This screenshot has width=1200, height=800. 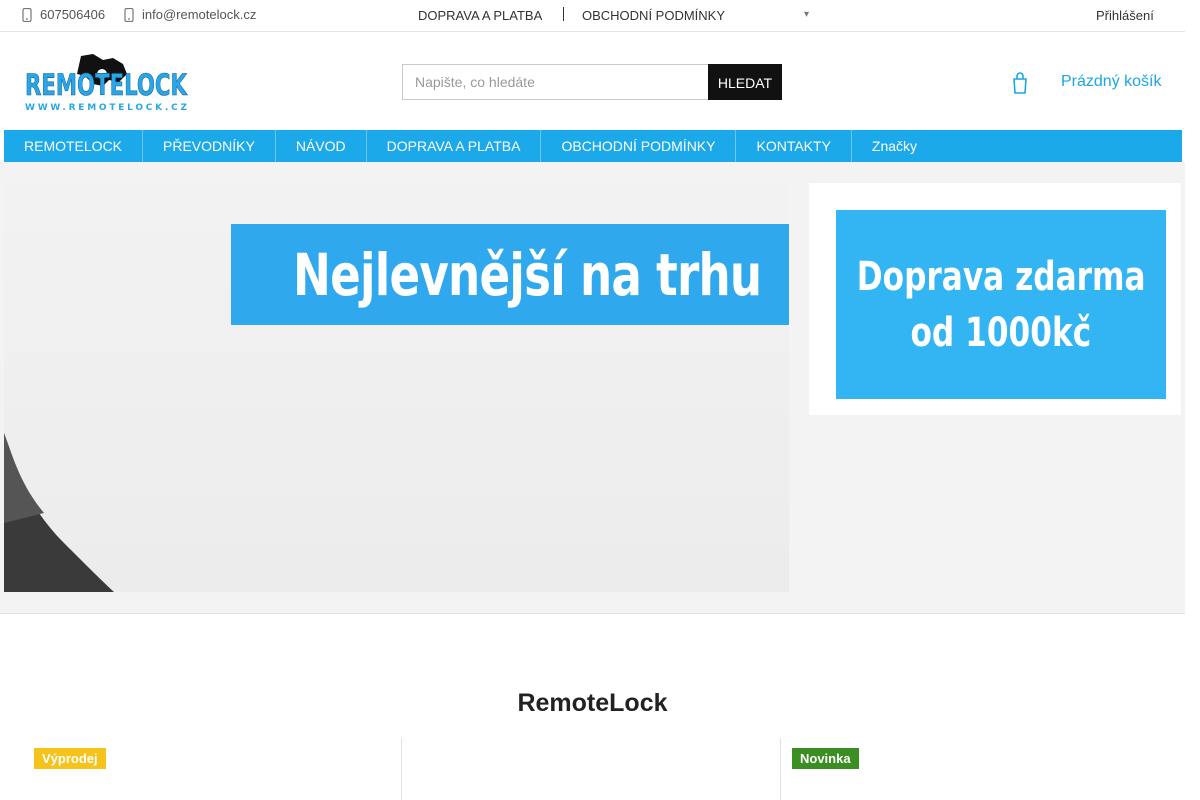 What do you see at coordinates (1125, 15) in the screenshot?
I see `login-link: Přihlášení` at bounding box center [1125, 15].